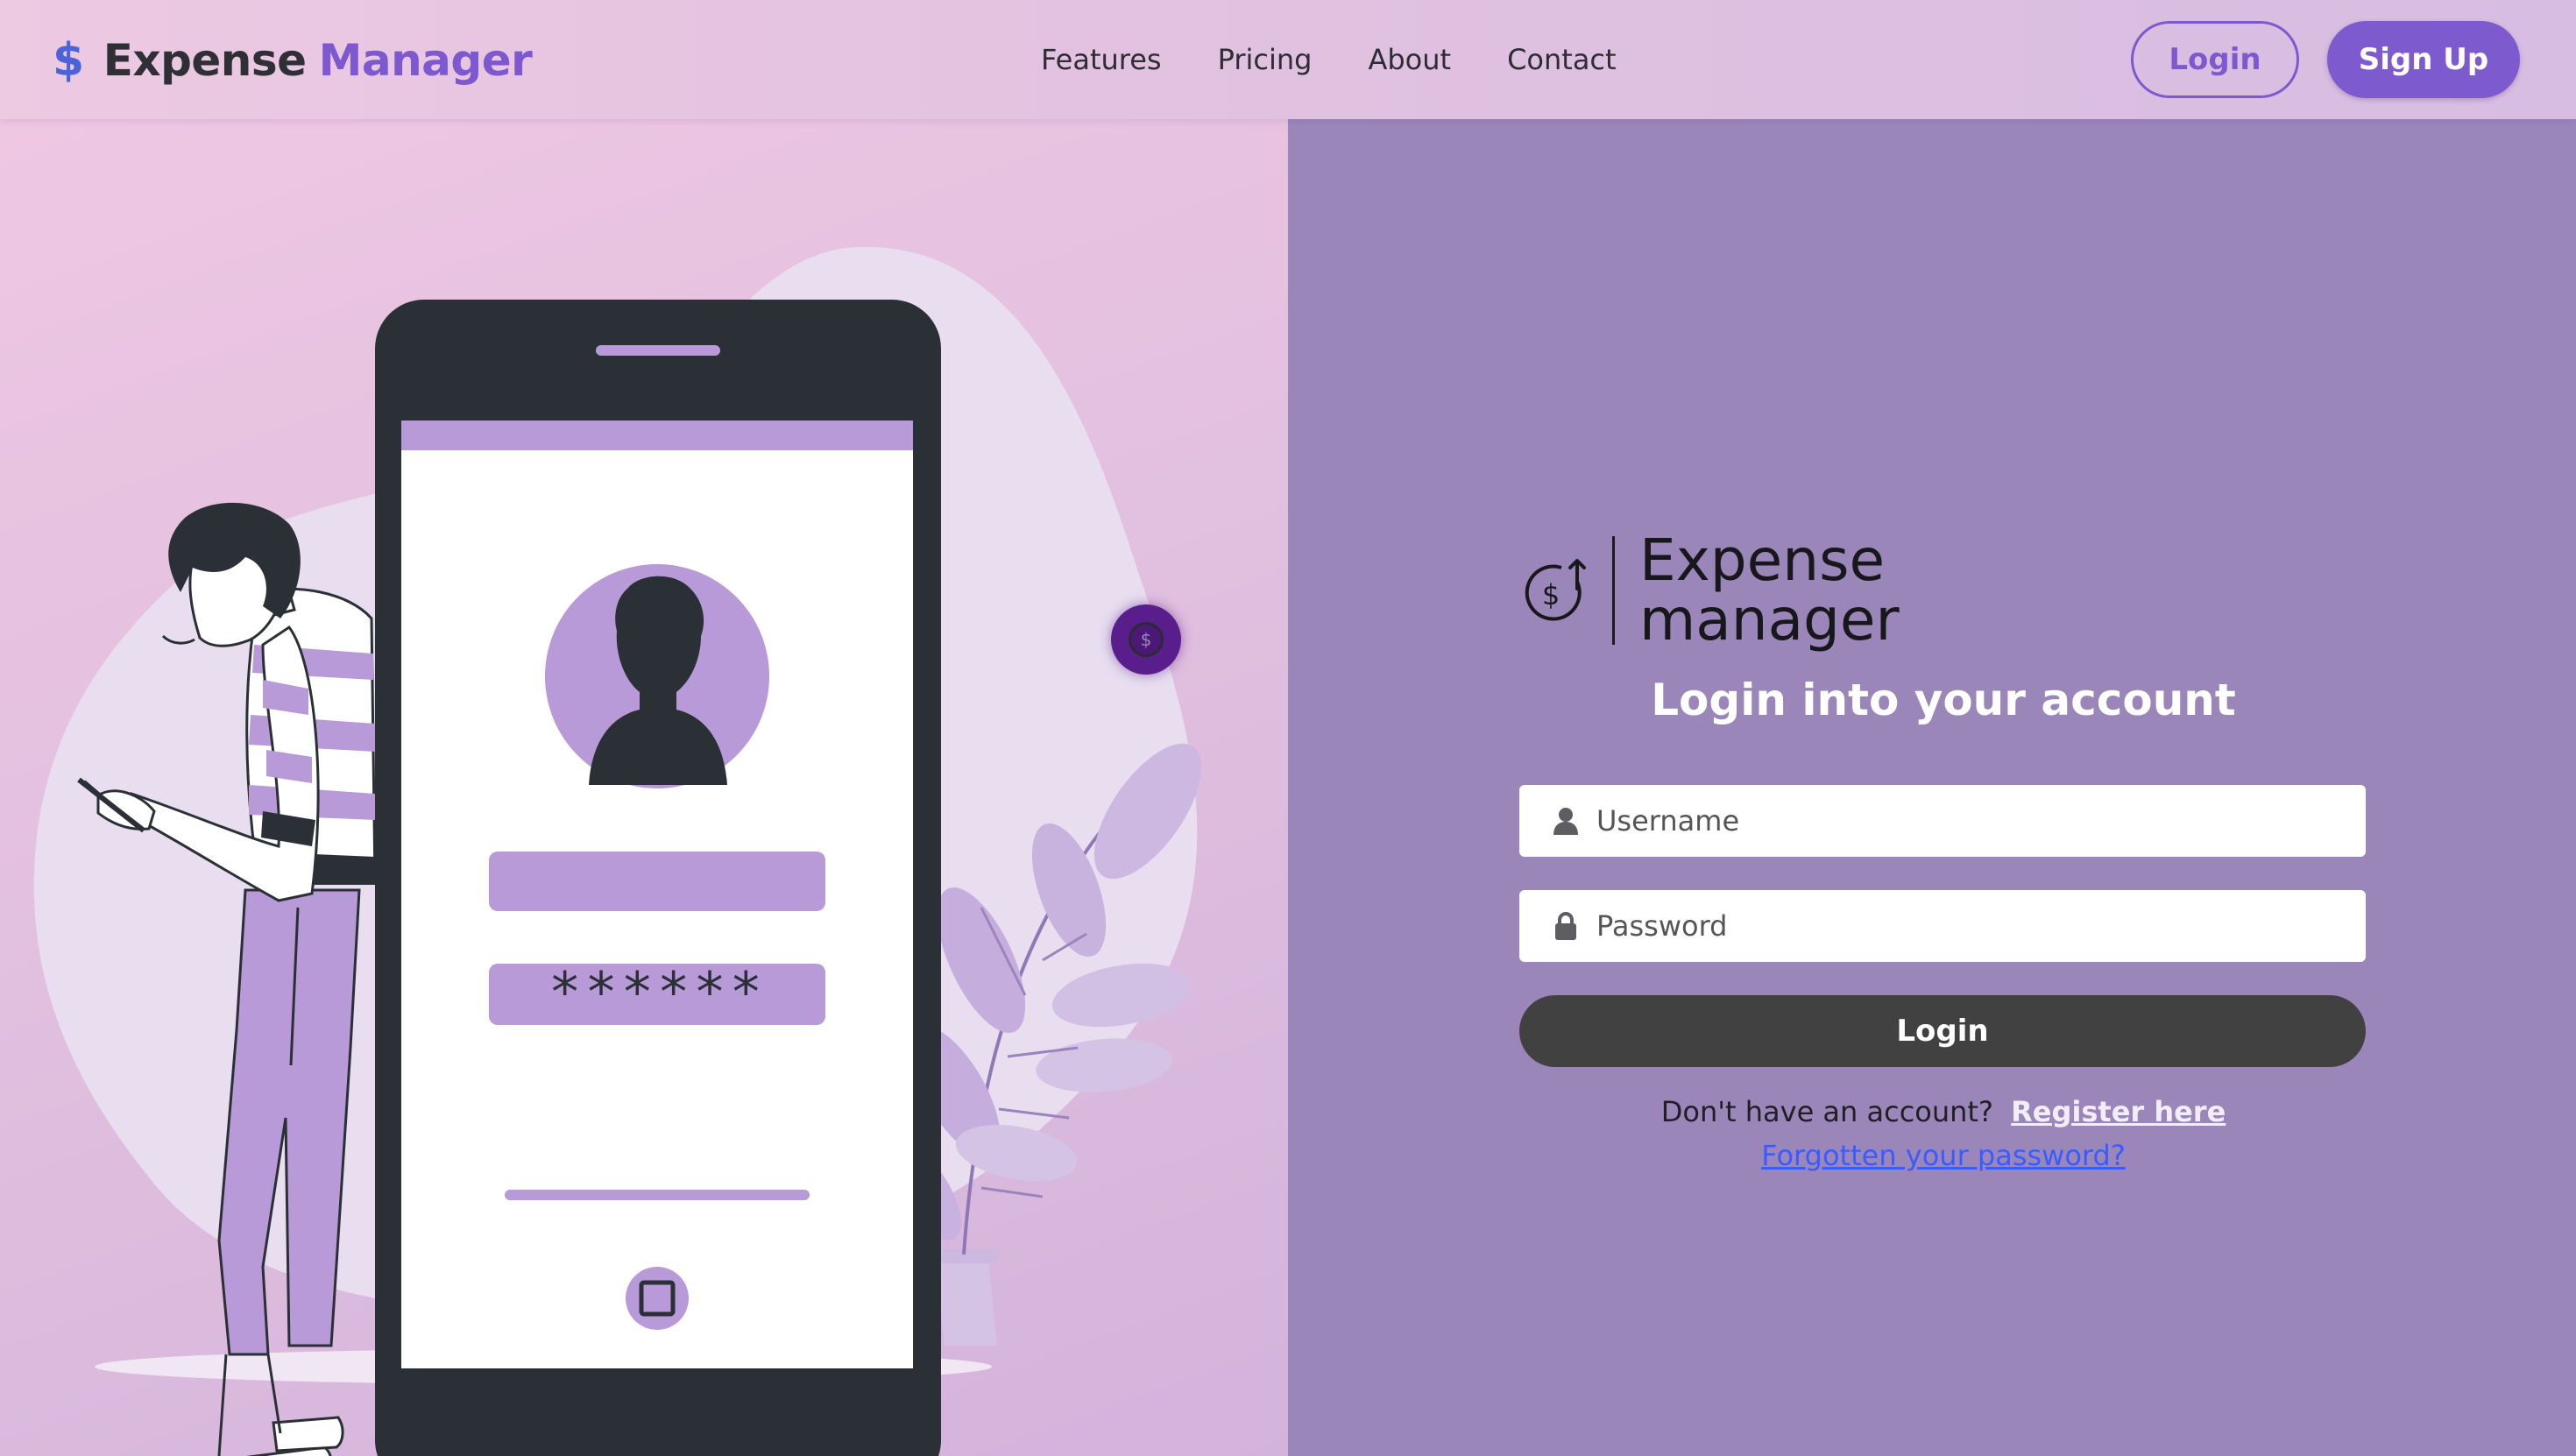  I want to click on register-prompt-line: Don't have an account? Register here, so click(1932, 1111).